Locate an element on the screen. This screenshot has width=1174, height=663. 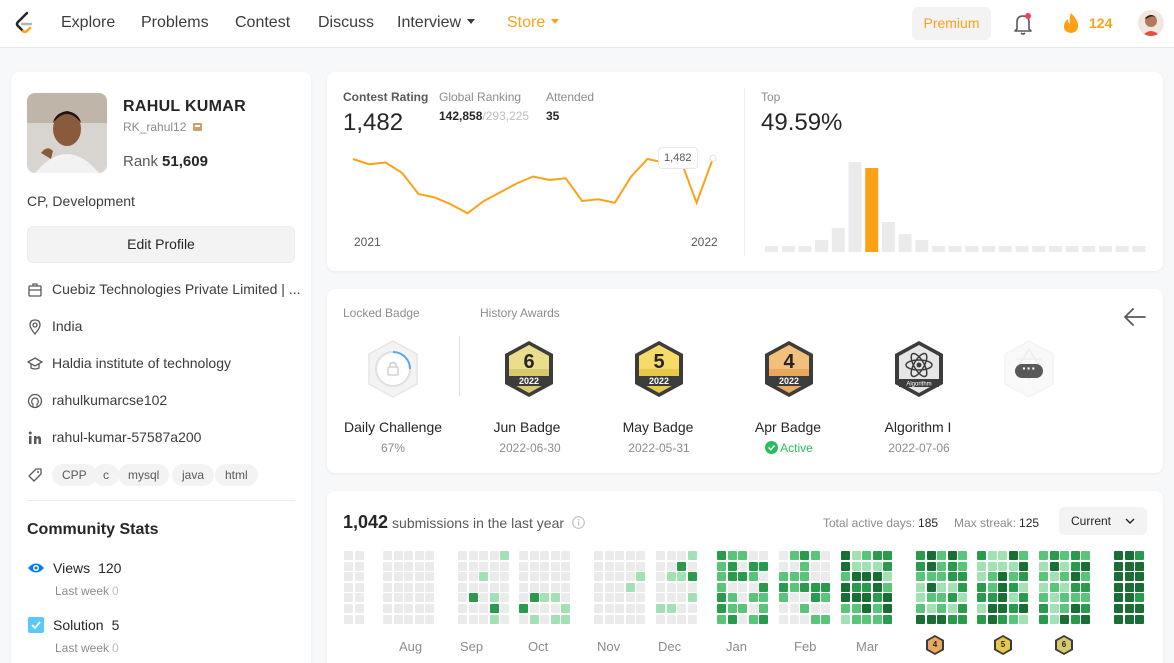
nav-discuss: Discuss is located at coordinates (346, 23).